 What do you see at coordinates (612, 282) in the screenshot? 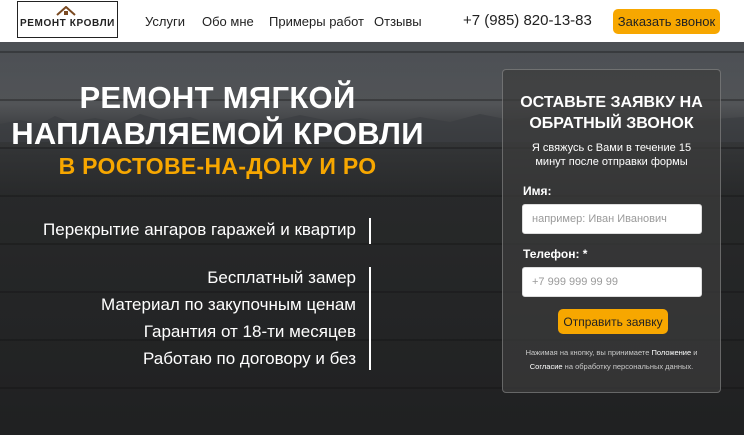
I see `phone-input` at bounding box center [612, 282].